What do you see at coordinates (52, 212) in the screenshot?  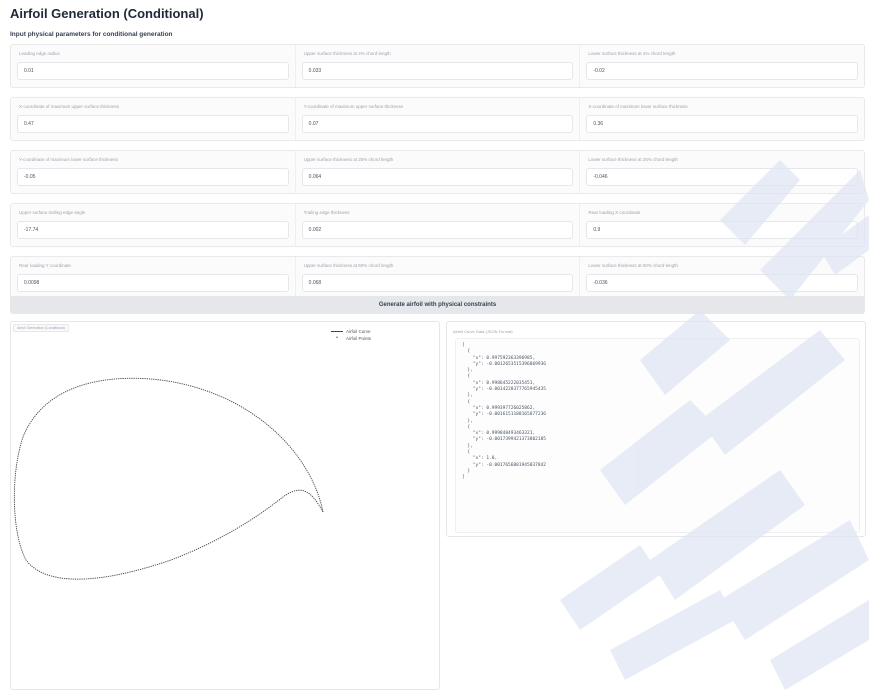 I see `param-label: Upper surface trailing edge angle` at bounding box center [52, 212].